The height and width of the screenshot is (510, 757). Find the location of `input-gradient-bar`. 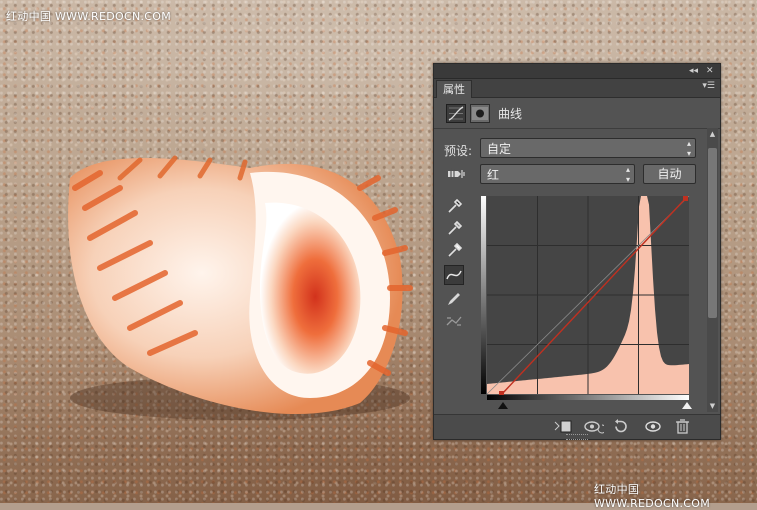

input-gradient-bar is located at coordinates (588, 397).